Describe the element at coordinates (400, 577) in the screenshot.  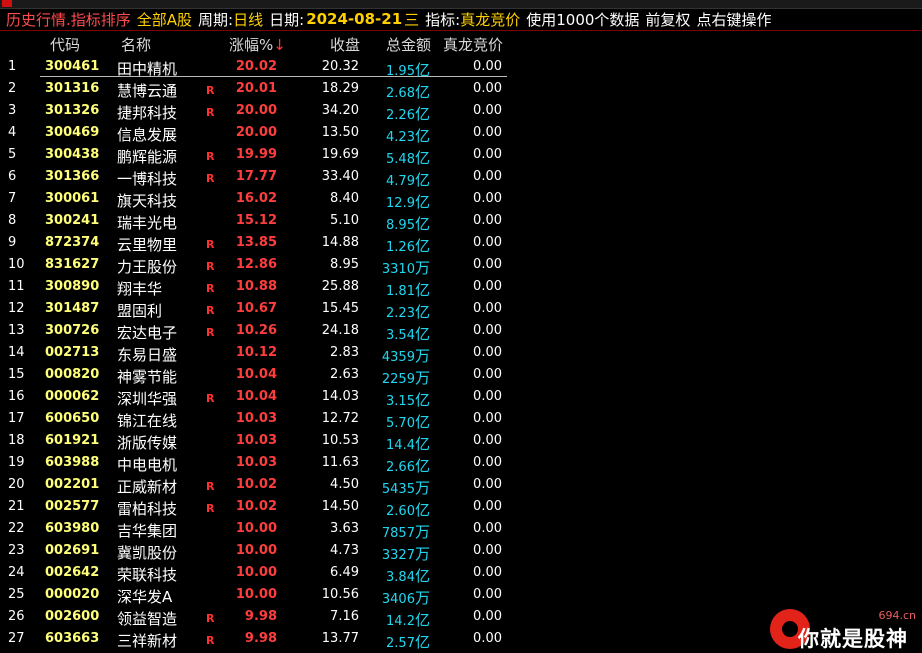
I see `total-amount-value: 3.84` at that location.